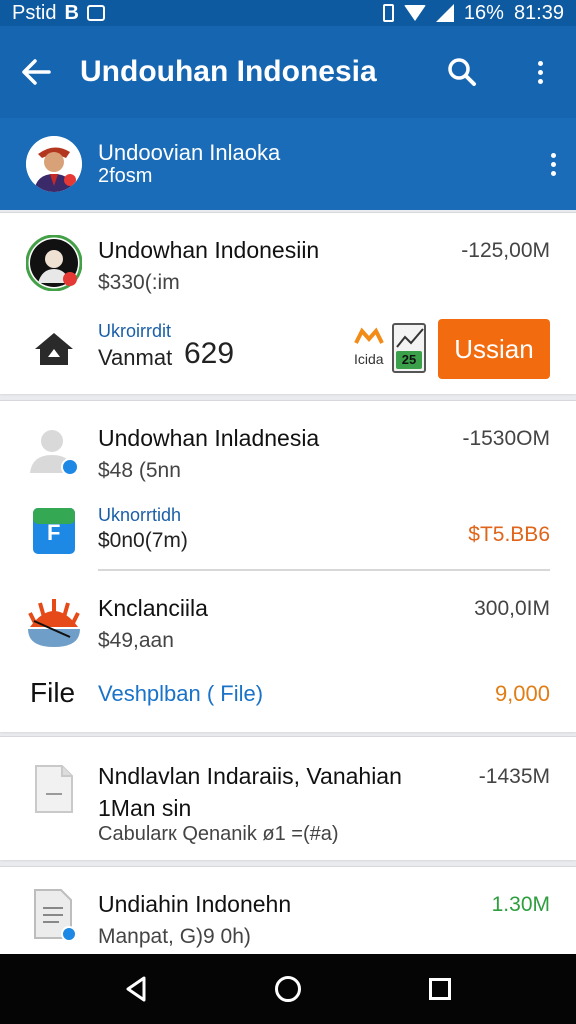 The image size is (576, 1024). I want to click on item-title: Undowhan Indonesiin, so click(209, 250).